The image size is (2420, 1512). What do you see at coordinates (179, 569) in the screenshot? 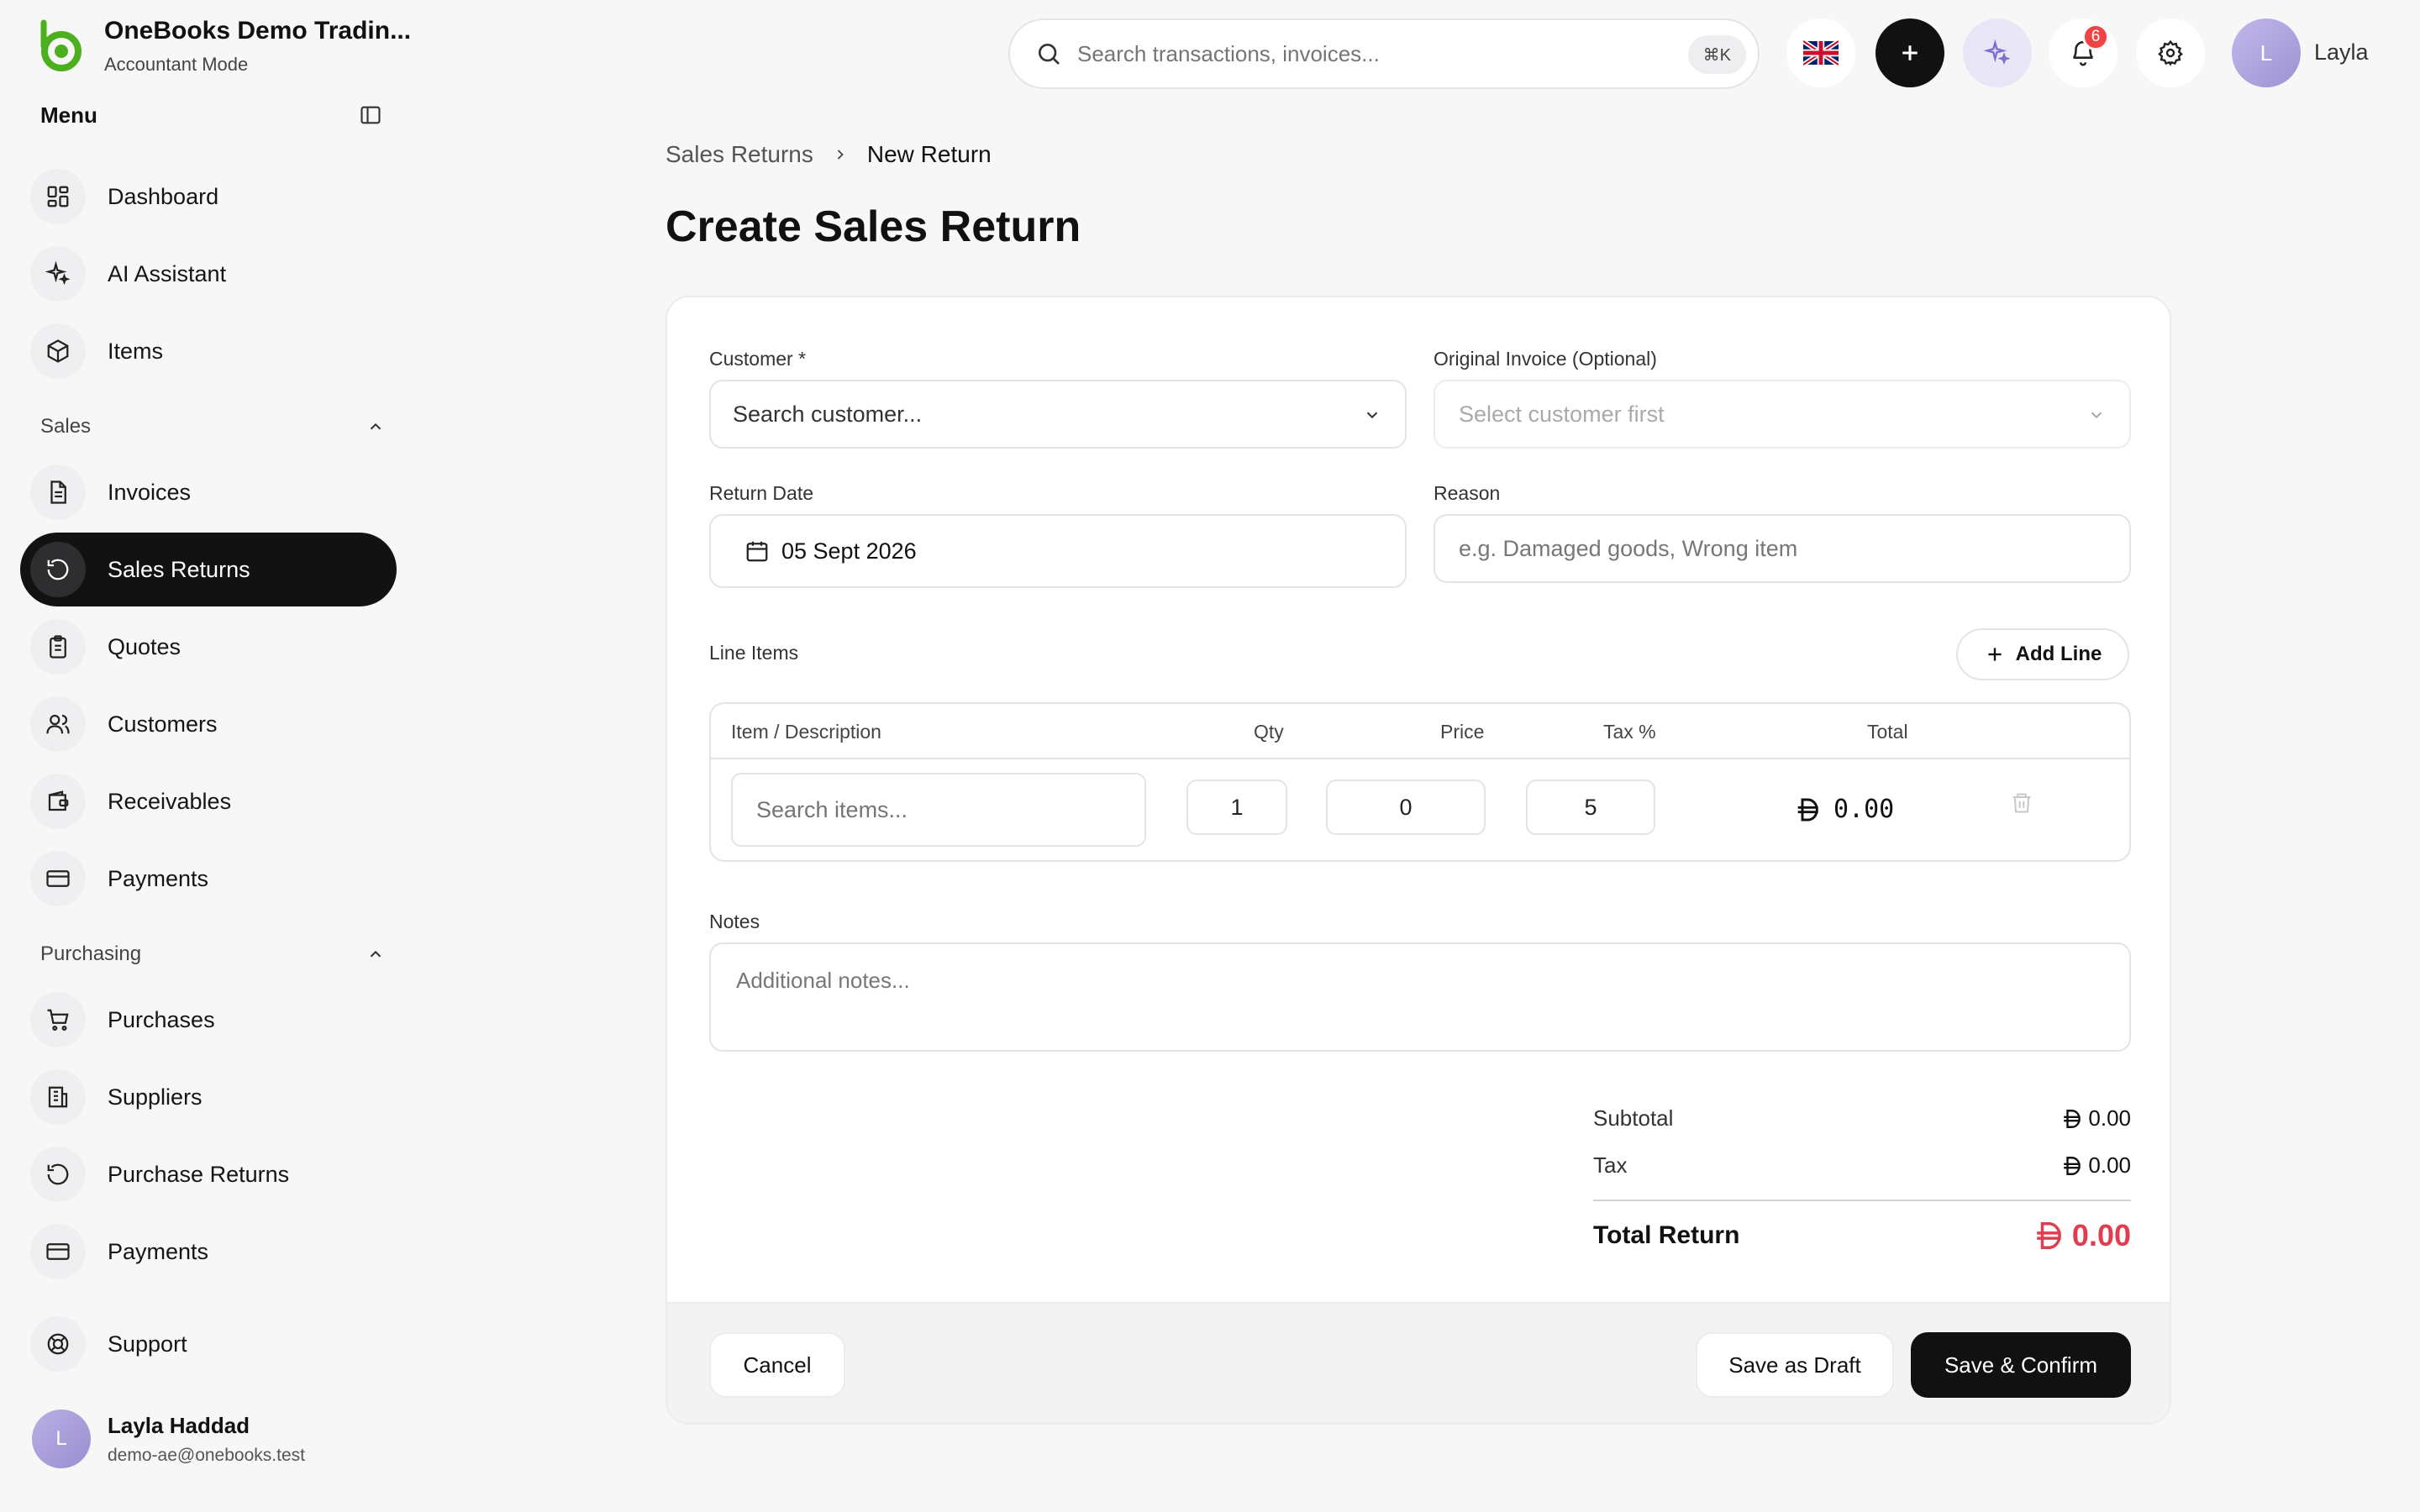
I see `sidebar-item-label: Sales Returns` at bounding box center [179, 569].